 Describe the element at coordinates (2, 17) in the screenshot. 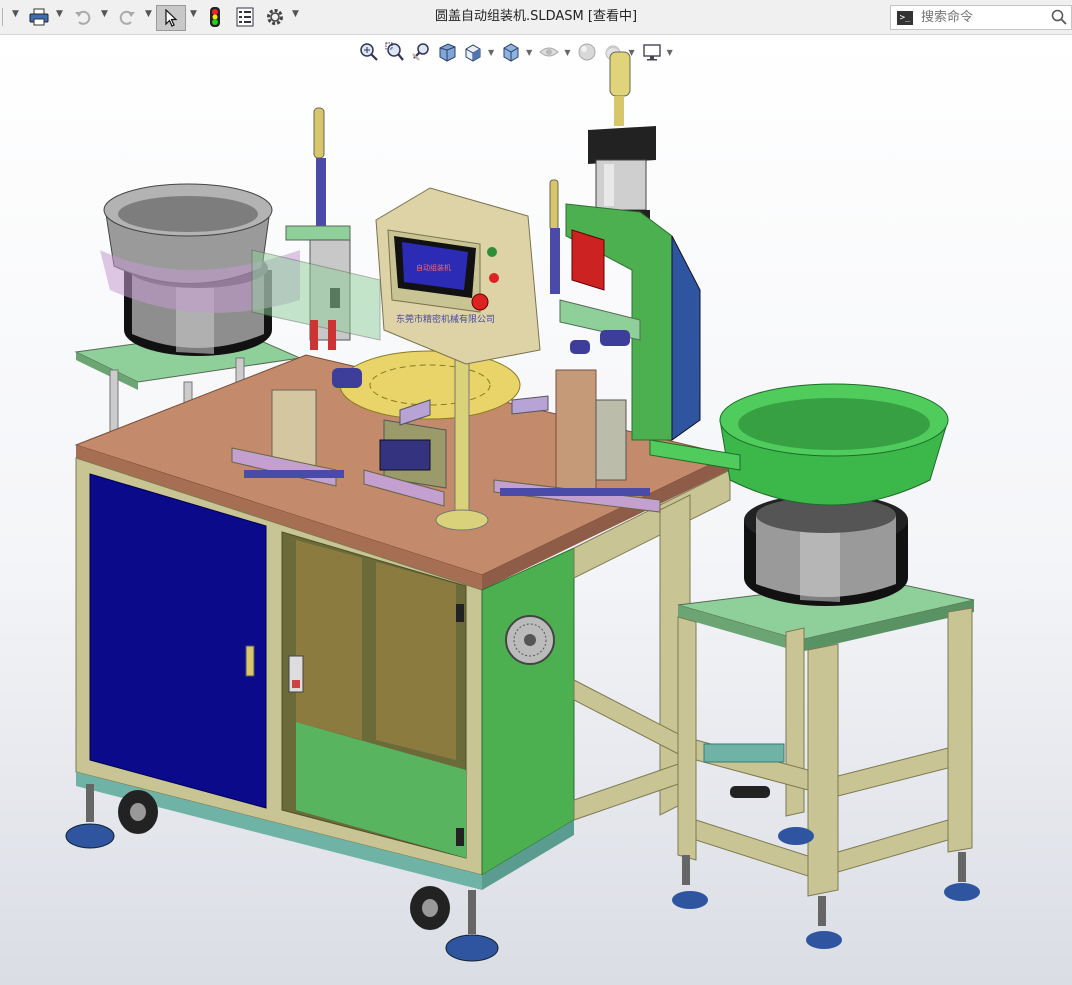

I see `toolbar-separator` at that location.